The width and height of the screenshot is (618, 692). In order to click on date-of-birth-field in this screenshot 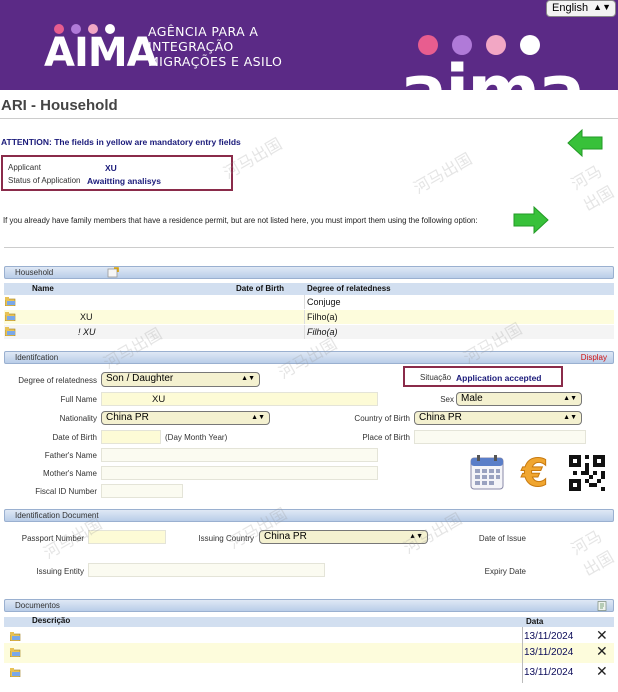, I will do `click(131, 437)`.